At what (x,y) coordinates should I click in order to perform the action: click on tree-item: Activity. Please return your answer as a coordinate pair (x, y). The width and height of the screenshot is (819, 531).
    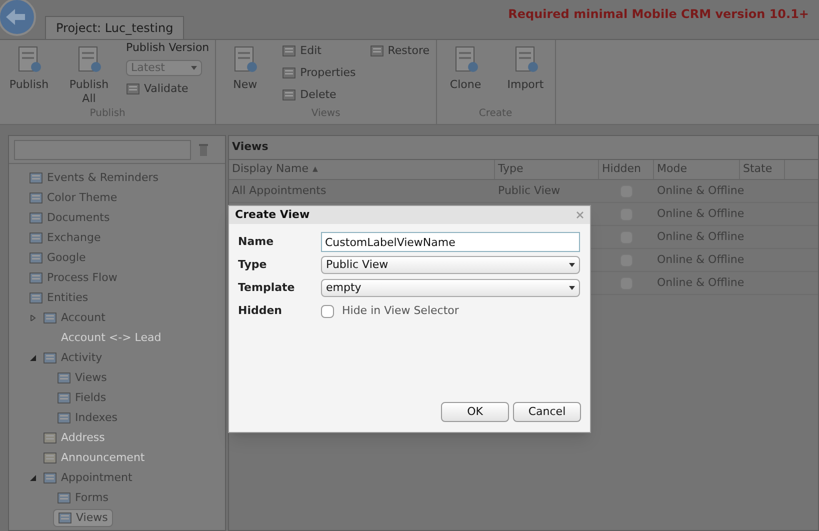
    Looking at the image, I should click on (72, 358).